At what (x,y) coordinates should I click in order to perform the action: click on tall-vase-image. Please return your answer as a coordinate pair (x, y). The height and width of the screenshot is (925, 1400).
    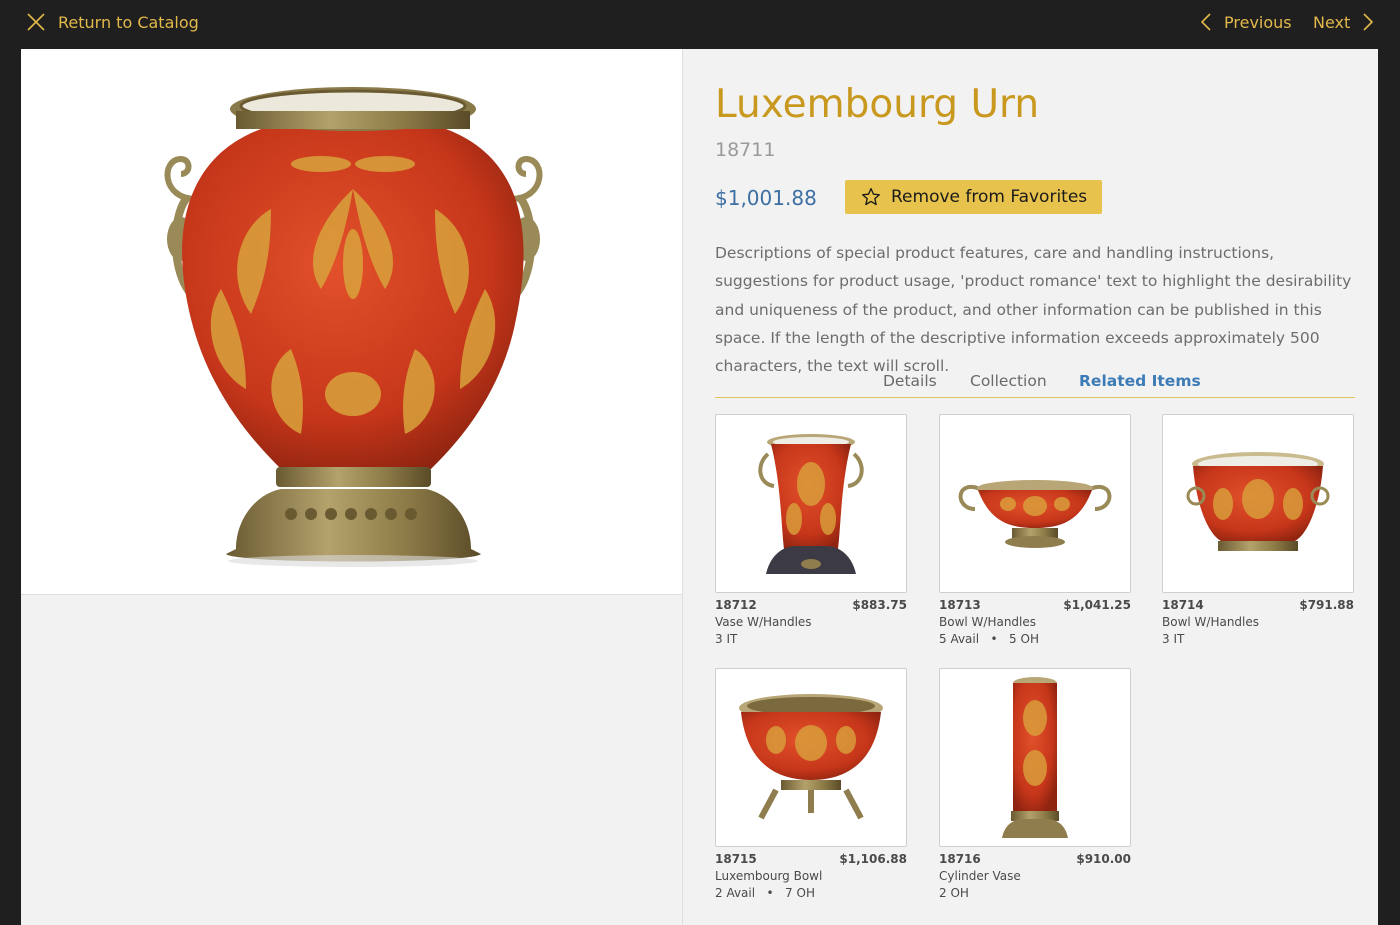
    Looking at the image, I should click on (811, 503).